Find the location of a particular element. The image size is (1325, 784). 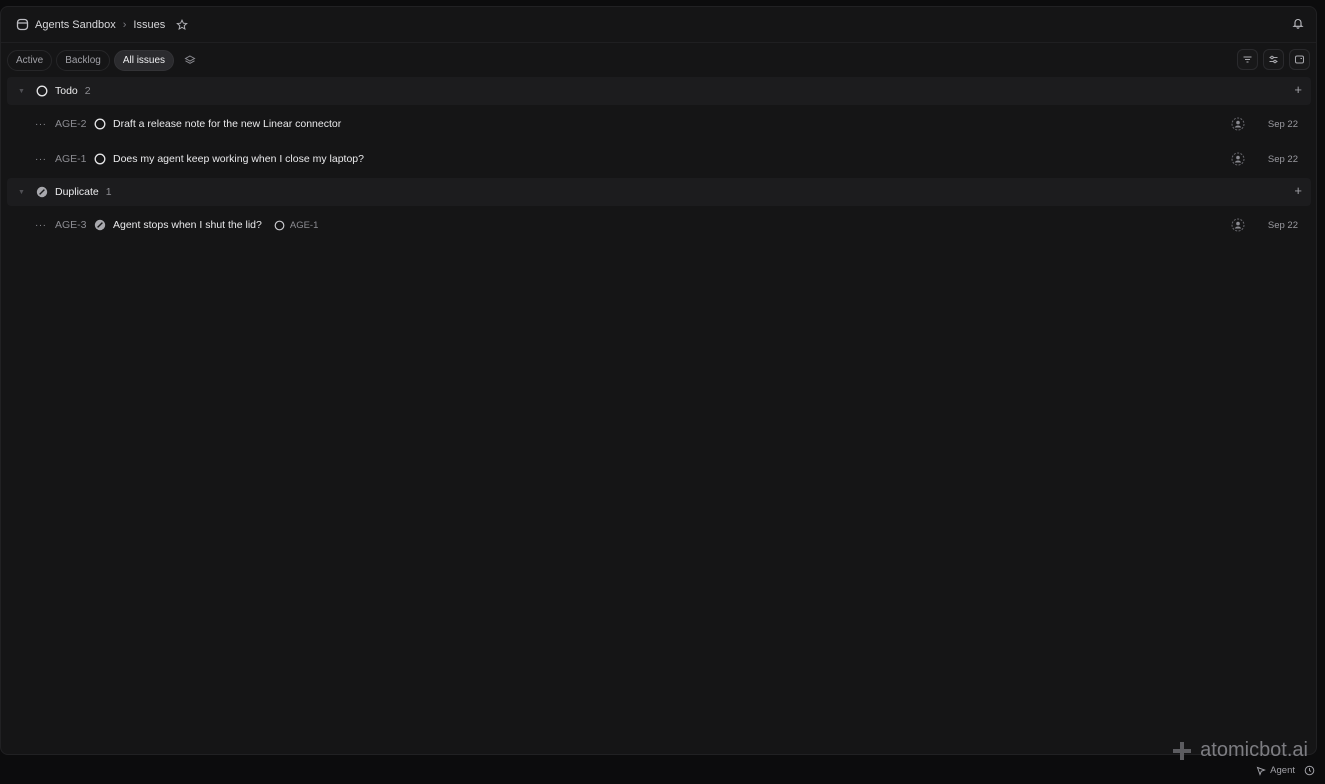

issue-id: AGE-3 is located at coordinates (71, 225).